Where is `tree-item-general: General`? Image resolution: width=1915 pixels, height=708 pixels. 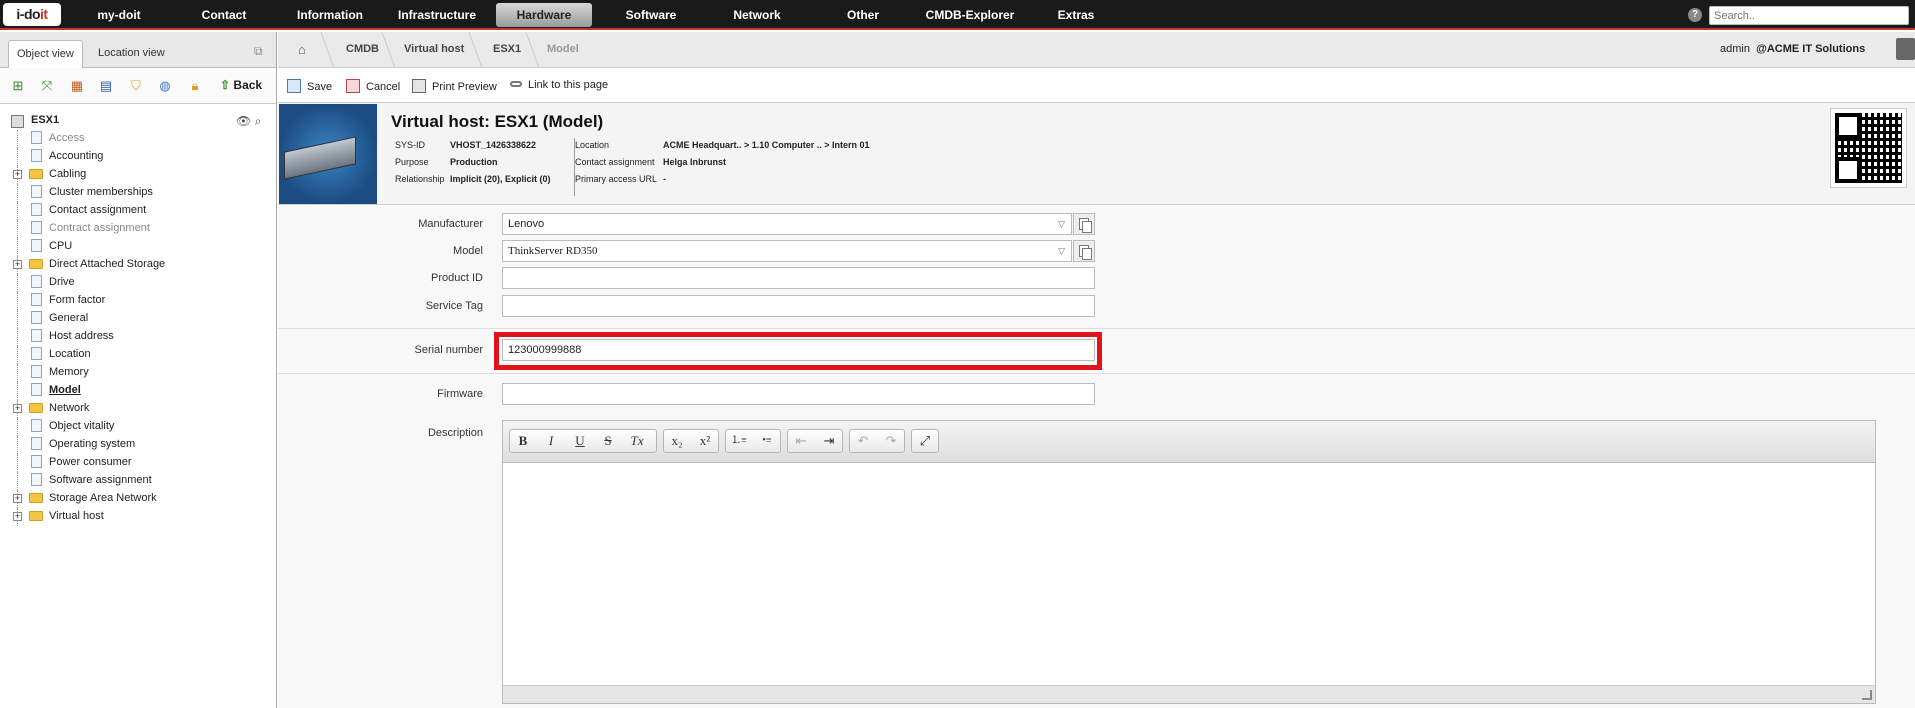
tree-item-general: General is located at coordinates (138, 319).